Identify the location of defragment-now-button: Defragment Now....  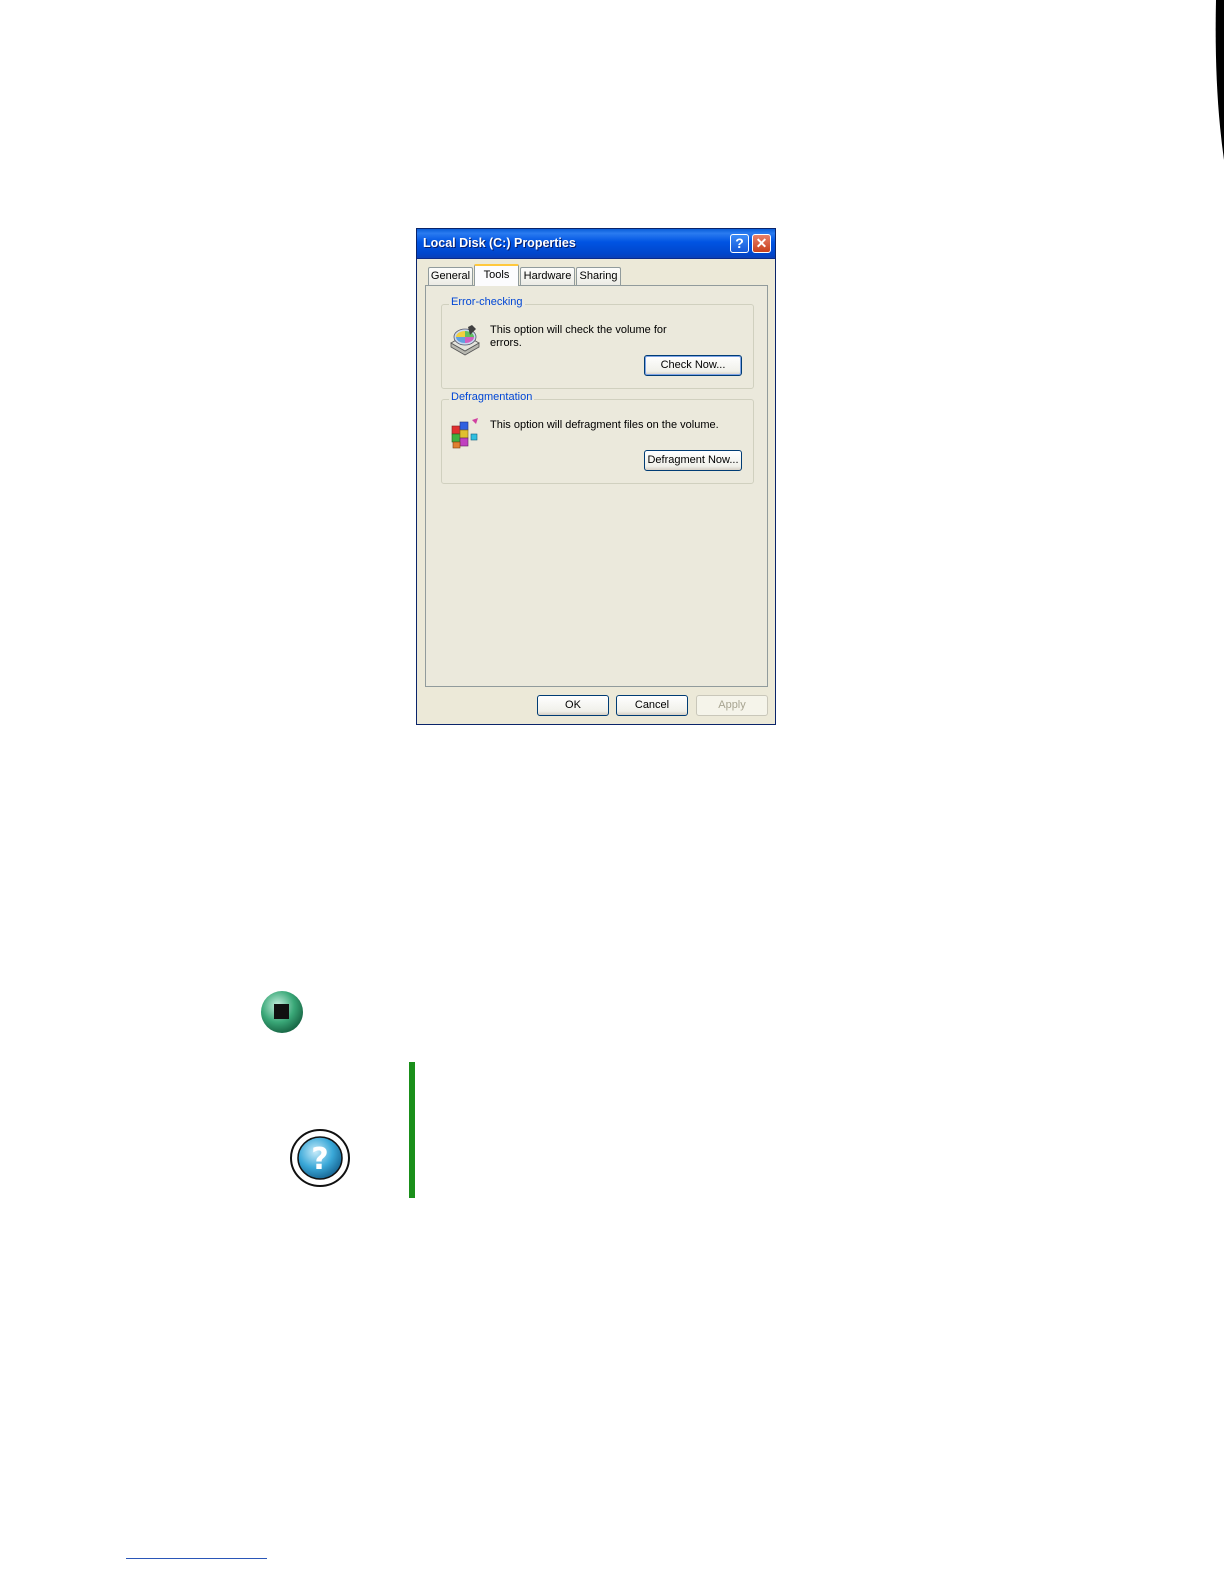
(693, 460).